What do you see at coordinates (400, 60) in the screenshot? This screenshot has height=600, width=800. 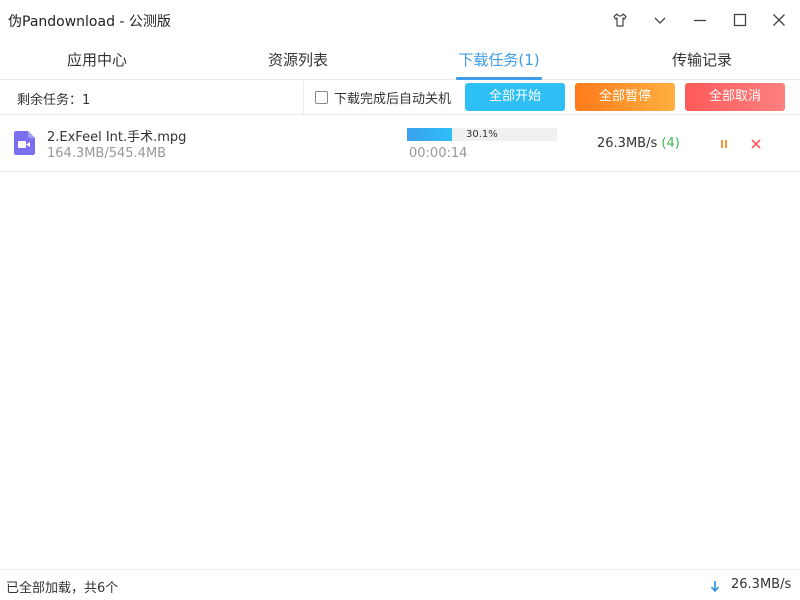 I see `main-tabs: 应用中心 资源列表 下载任务(1) 传输记录` at bounding box center [400, 60].